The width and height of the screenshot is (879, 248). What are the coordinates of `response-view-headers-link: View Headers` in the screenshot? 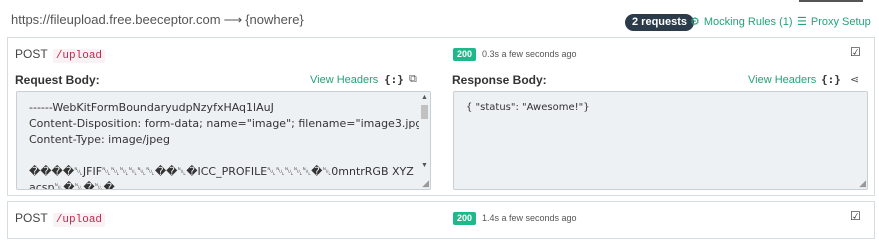 It's located at (782, 80).